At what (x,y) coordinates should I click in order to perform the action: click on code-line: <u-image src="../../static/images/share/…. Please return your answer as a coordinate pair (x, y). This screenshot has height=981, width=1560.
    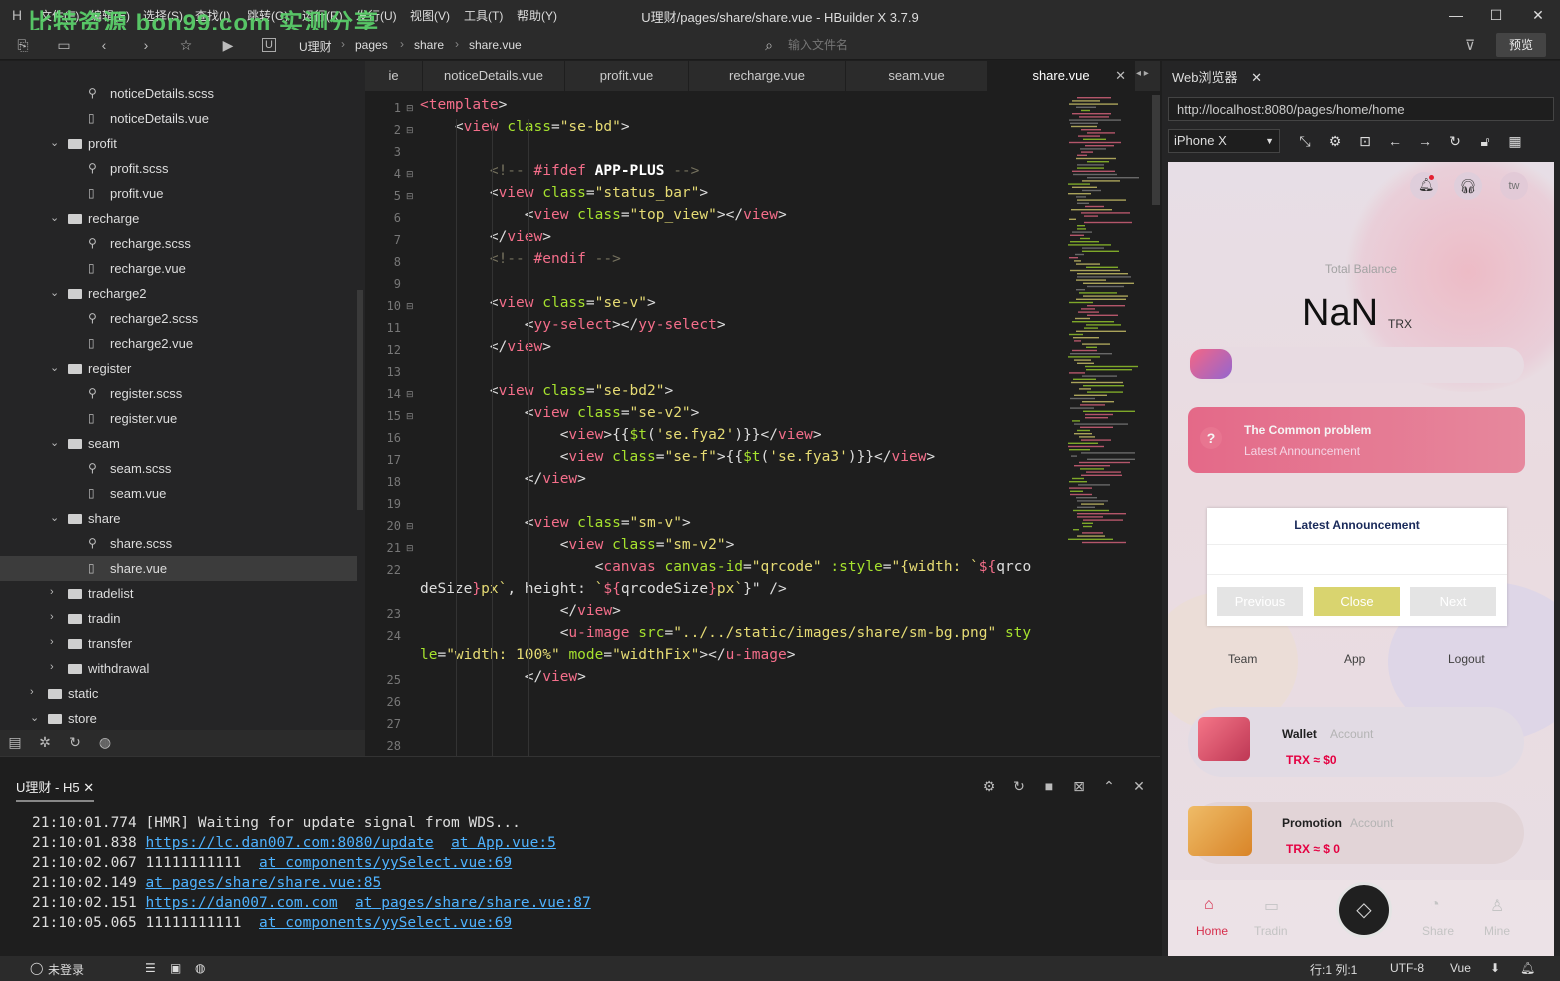
    Looking at the image, I should click on (725, 633).